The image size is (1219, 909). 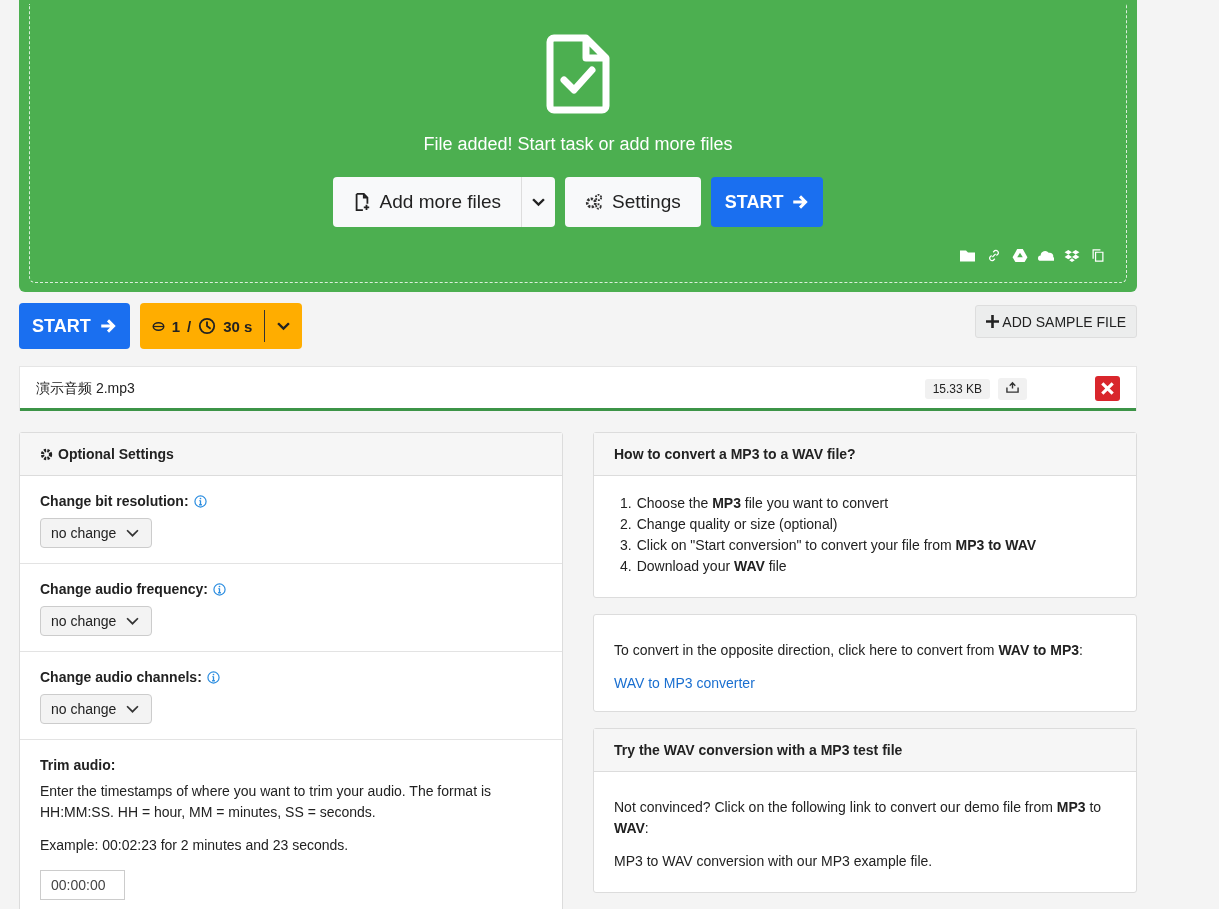 I want to click on card-title: Try the WAV conversion with a MP3 test file, so click(x=758, y=750).